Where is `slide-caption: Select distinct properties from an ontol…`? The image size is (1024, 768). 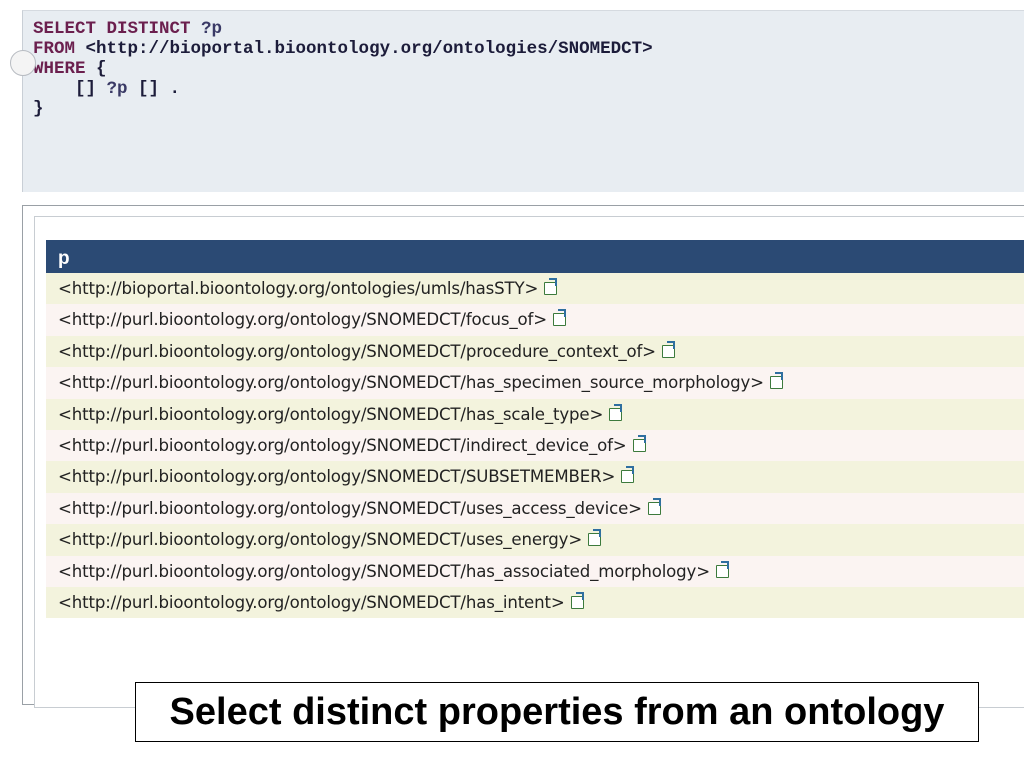 slide-caption: Select distinct properties from an ontol… is located at coordinates (557, 712).